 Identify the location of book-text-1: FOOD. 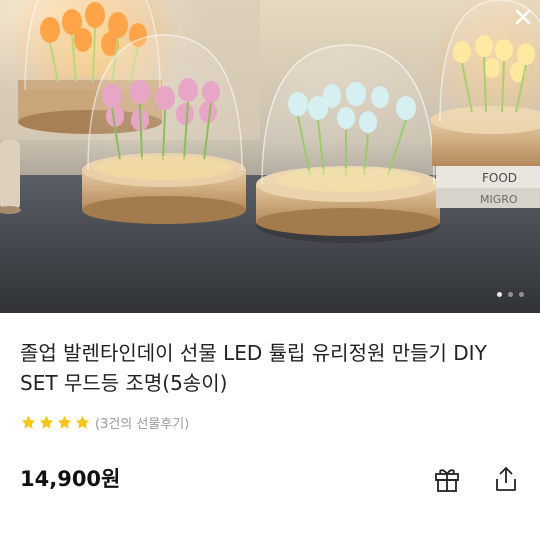
(499, 178).